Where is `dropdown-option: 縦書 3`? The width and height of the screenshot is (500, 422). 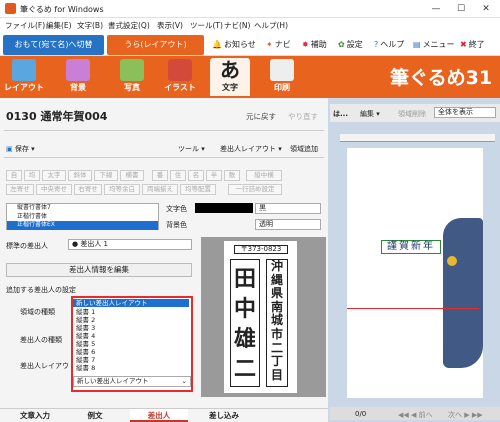 dropdown-option: 縦書 3 is located at coordinates (131, 328).